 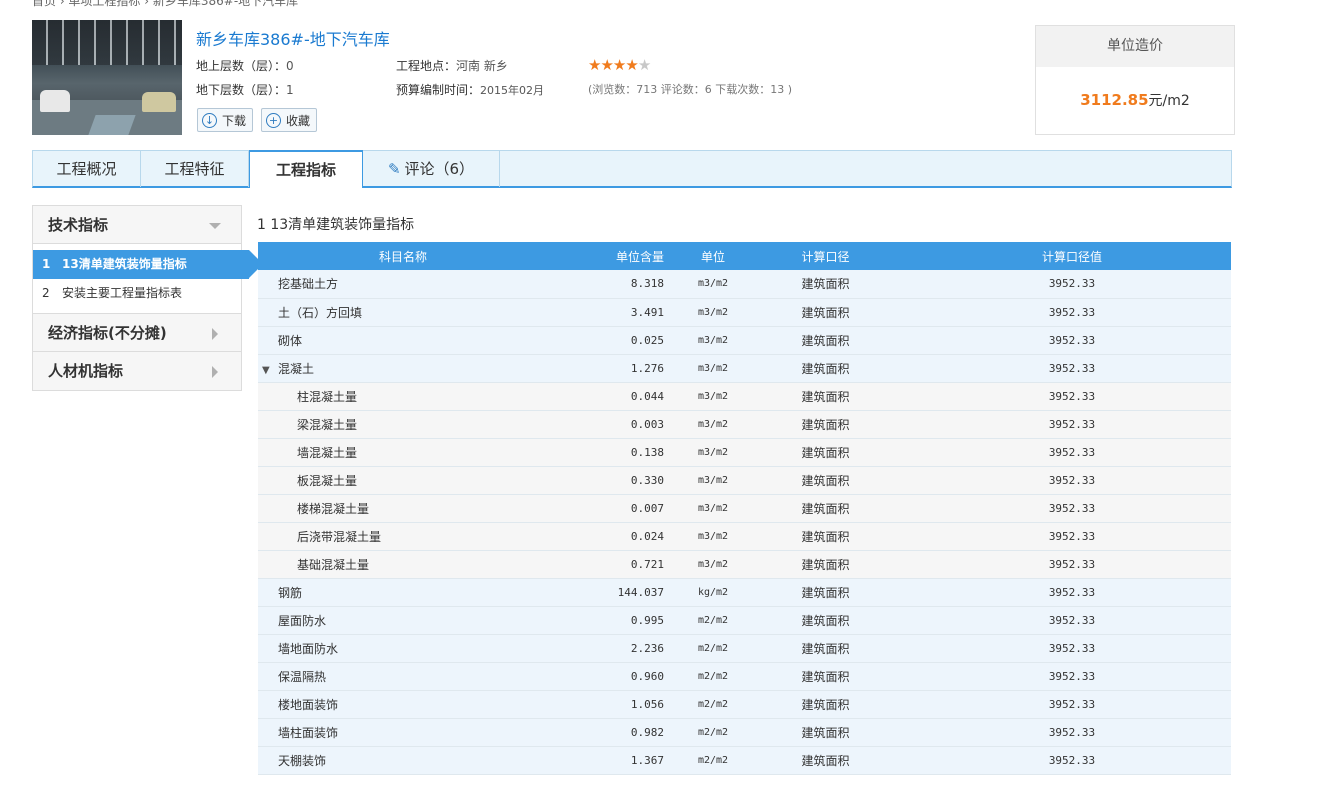 What do you see at coordinates (647, 536) in the screenshot?
I see `cell-qty-text: 0.024` at bounding box center [647, 536].